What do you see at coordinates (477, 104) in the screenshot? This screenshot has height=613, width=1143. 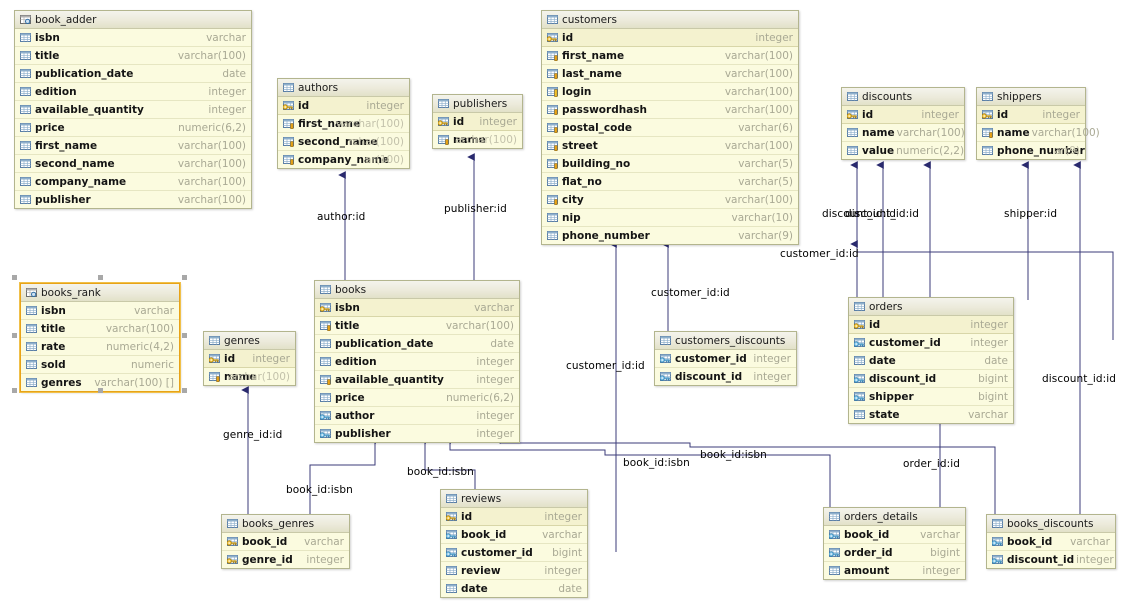 I see `table-header-publishers: publishers` at bounding box center [477, 104].